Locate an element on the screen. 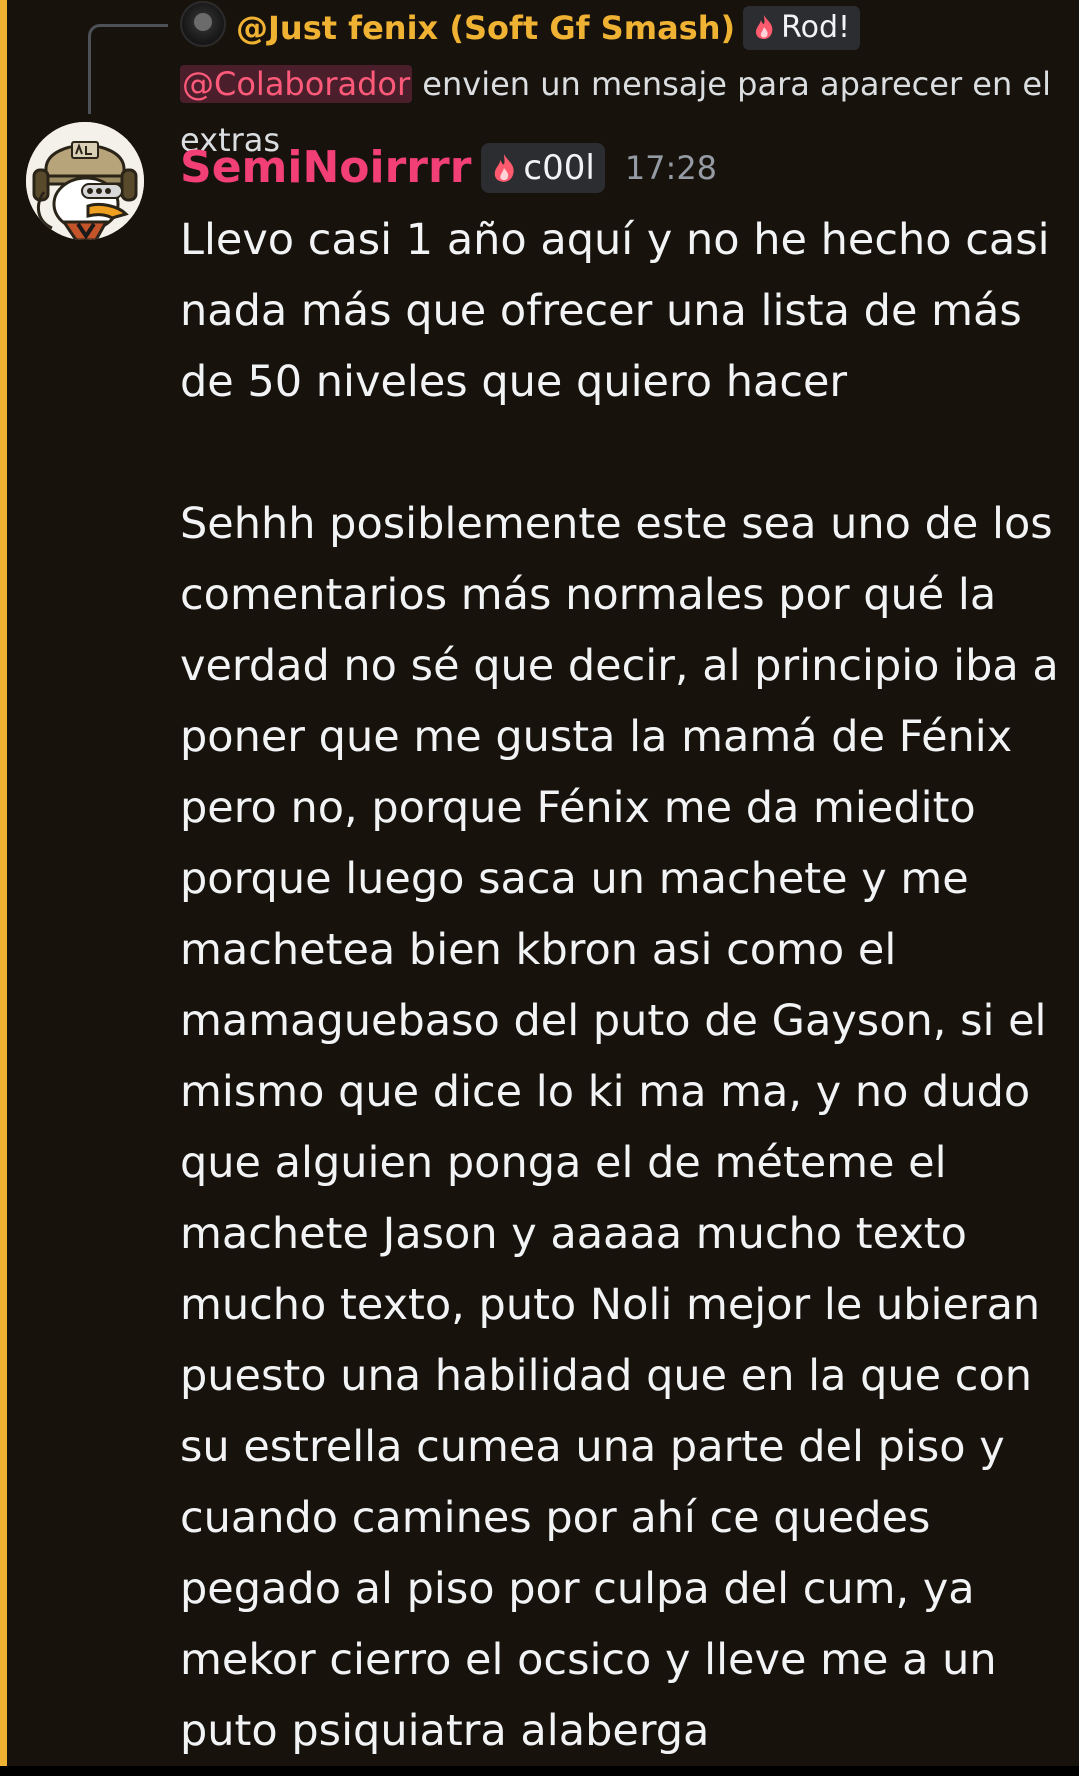  author-tag-label: c00l is located at coordinates (559, 168).